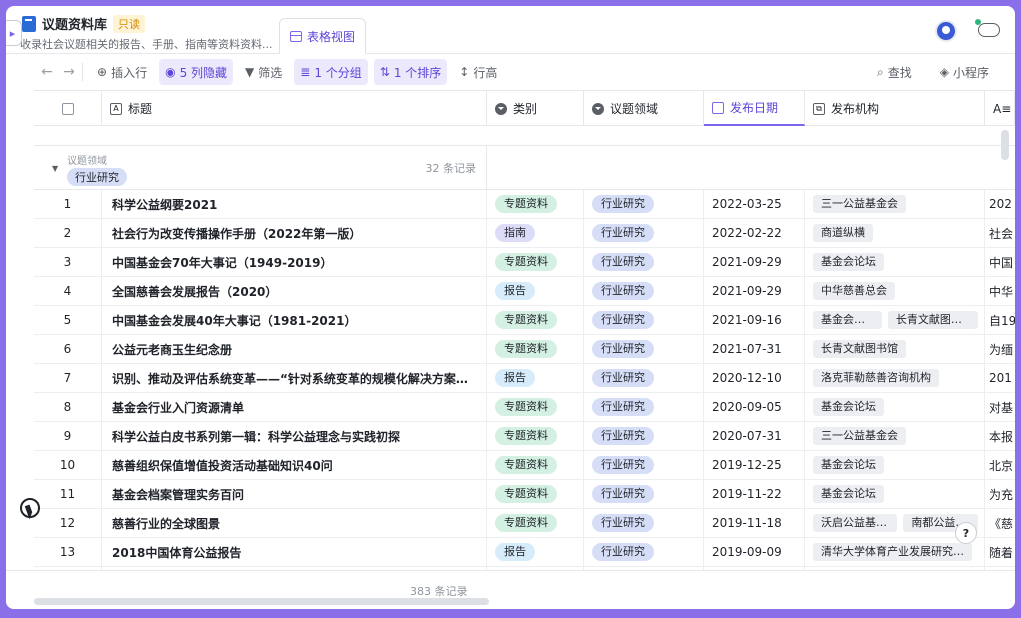 This screenshot has width=1021, height=618. What do you see at coordinates (294, 552) in the screenshot?
I see `title-cell: 2018中国体育公益报告` at bounding box center [294, 552].